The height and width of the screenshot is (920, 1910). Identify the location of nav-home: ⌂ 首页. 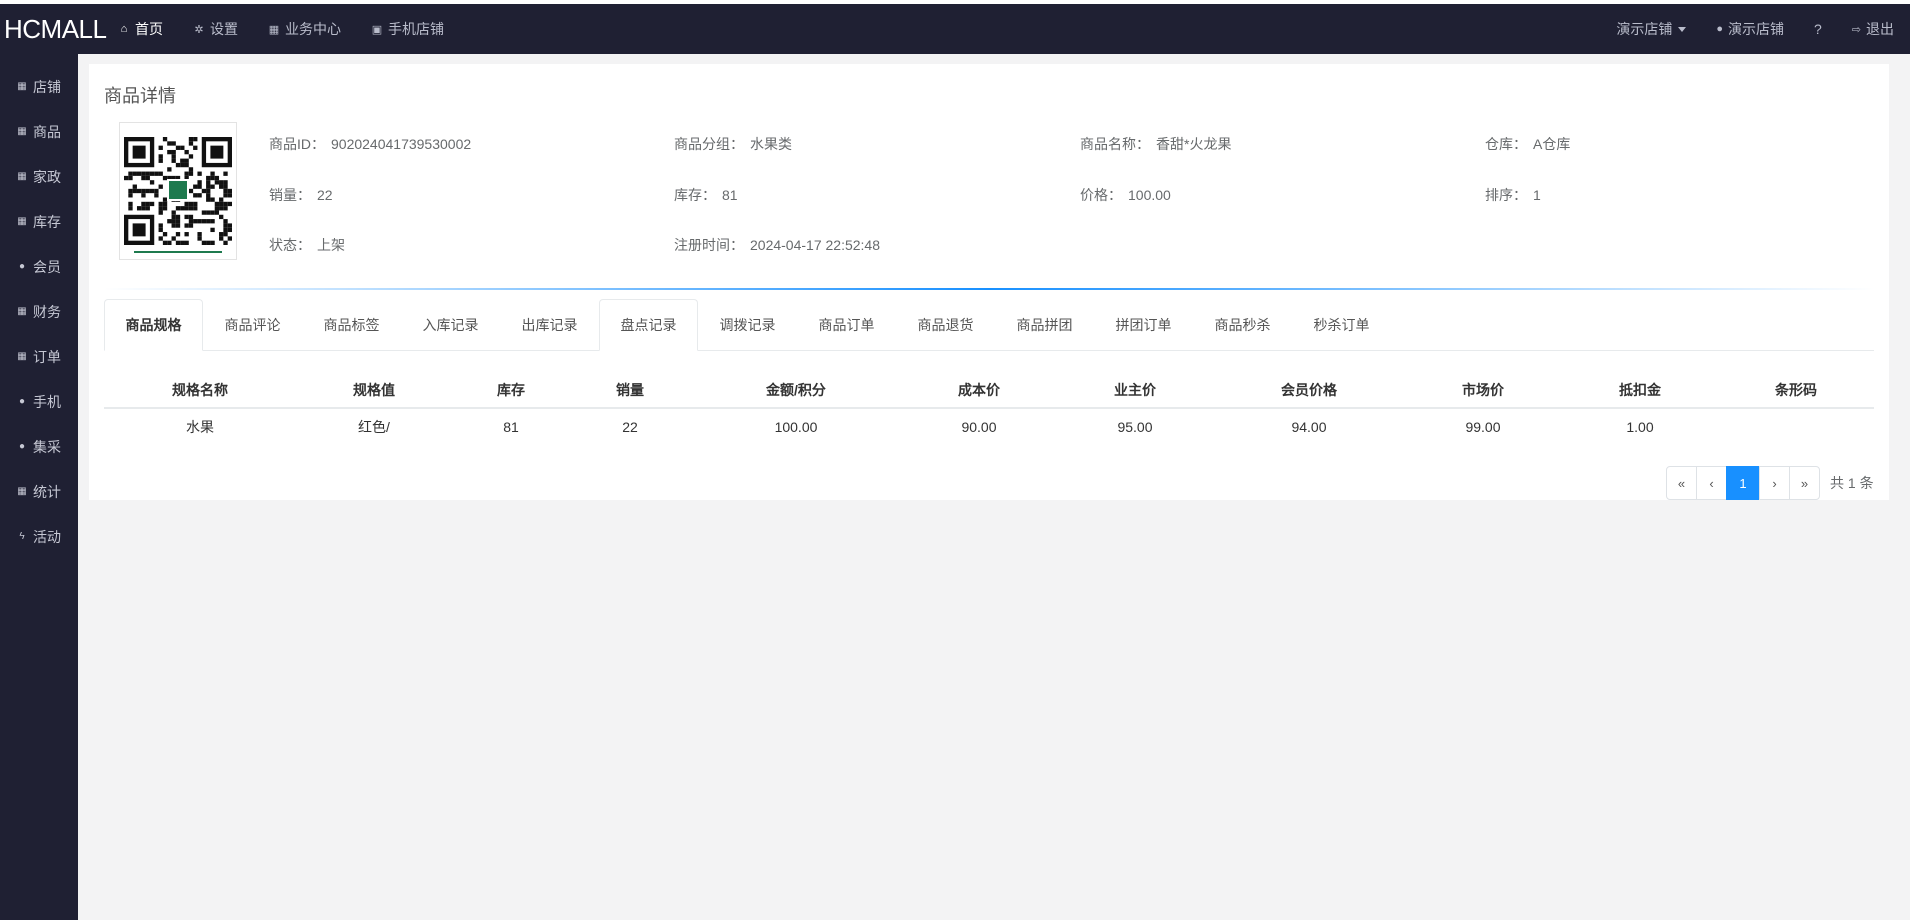
(140, 29).